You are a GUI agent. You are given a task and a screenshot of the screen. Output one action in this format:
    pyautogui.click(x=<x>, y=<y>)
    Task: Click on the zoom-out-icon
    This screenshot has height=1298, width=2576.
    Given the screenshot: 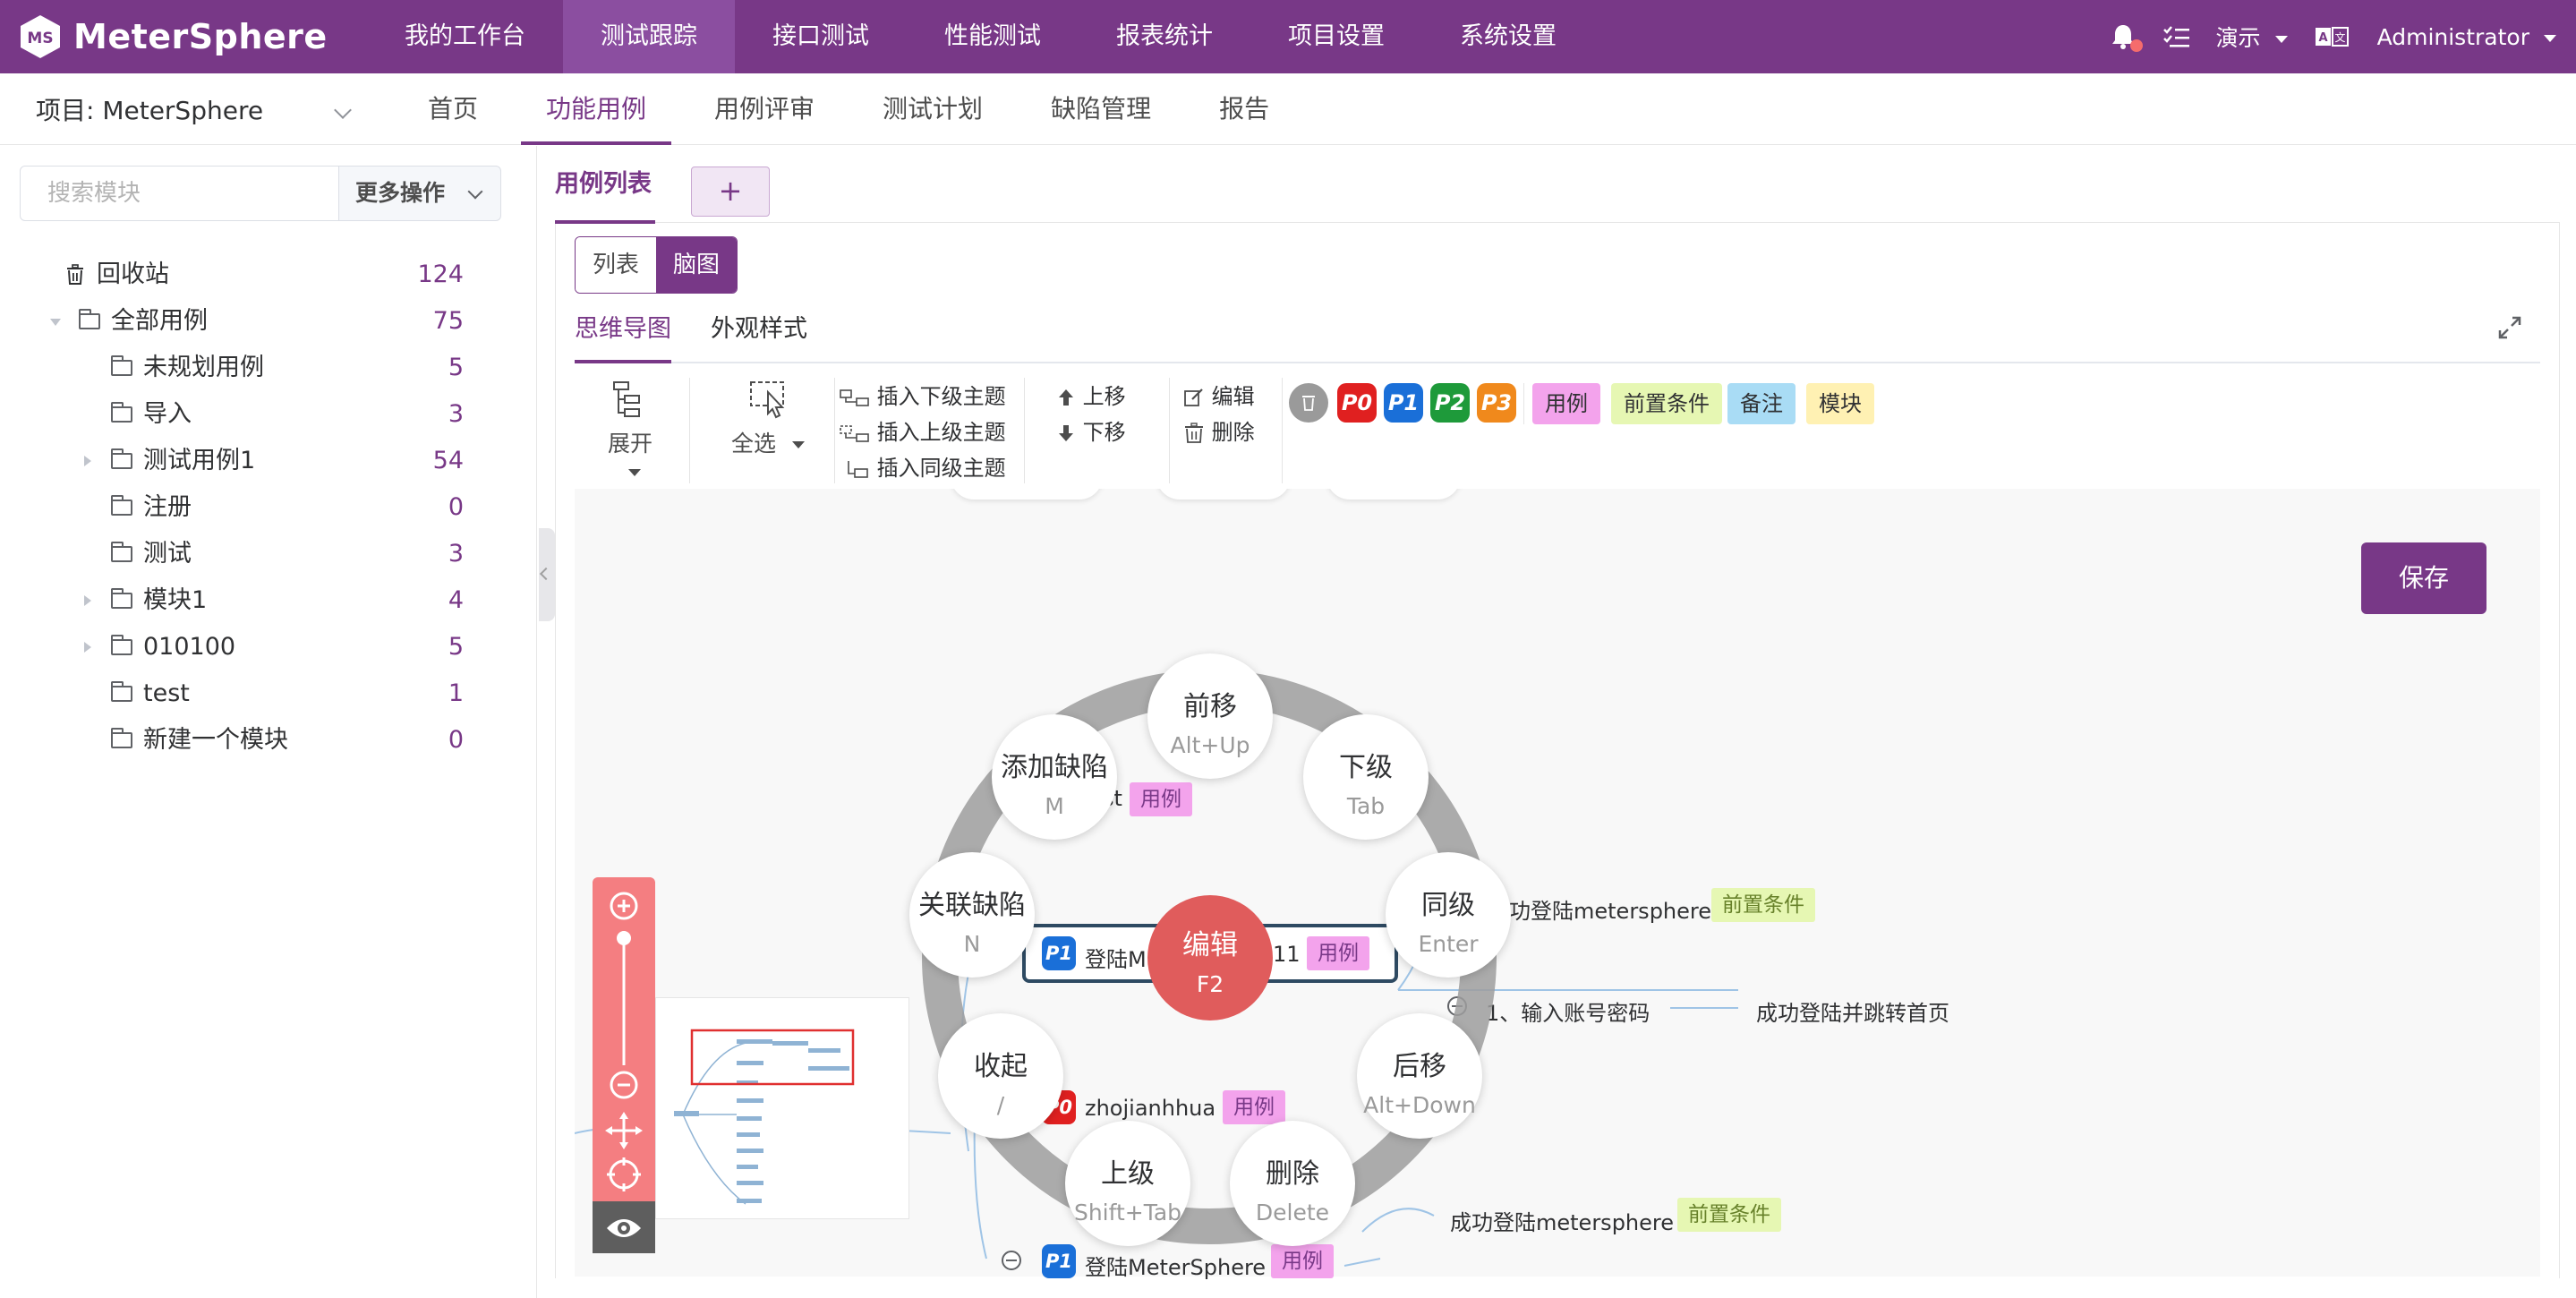 What is the action you would take?
    pyautogui.click(x=624, y=1085)
    